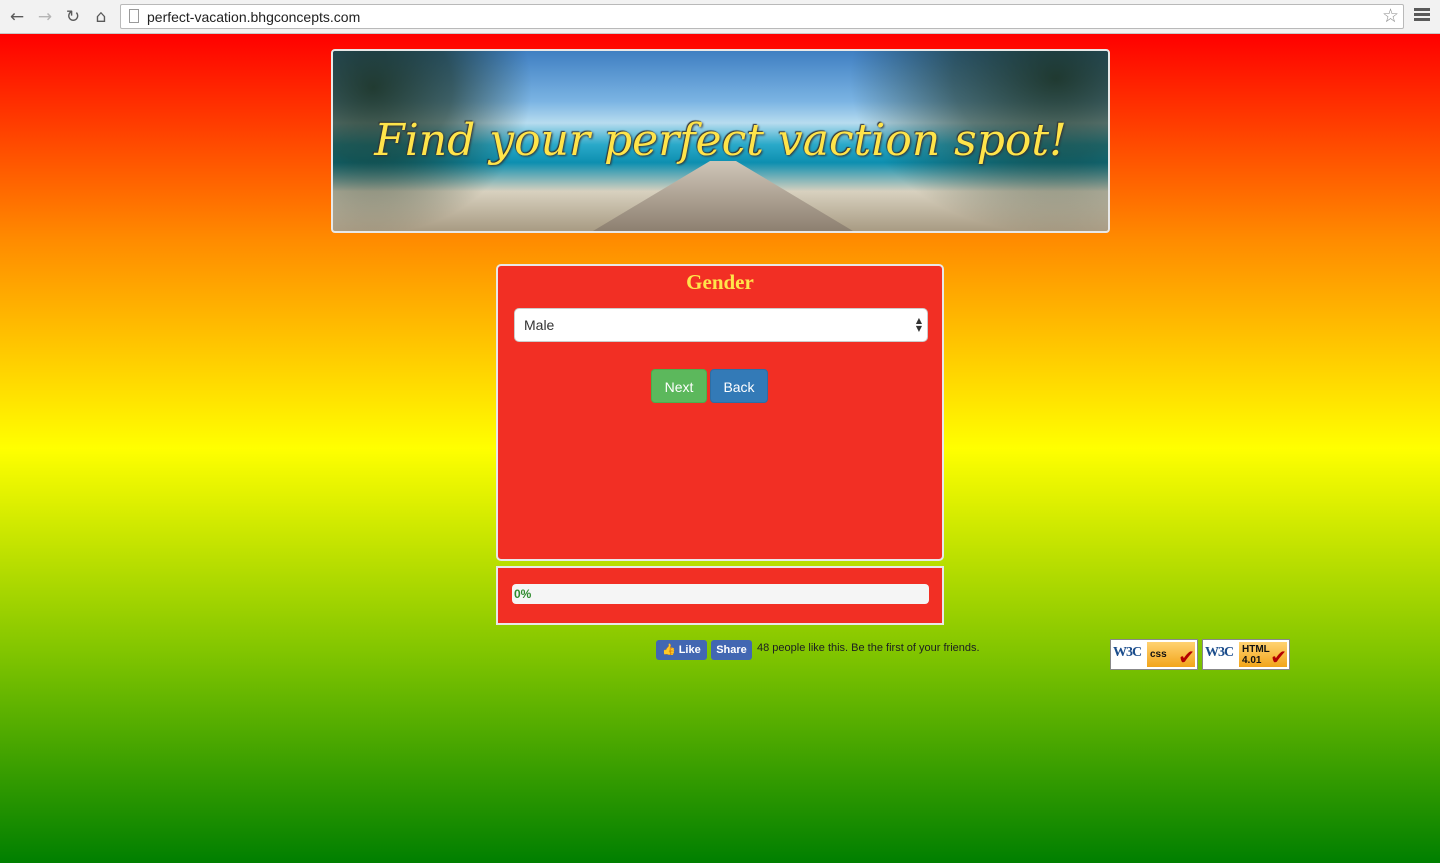  Describe the element at coordinates (720, 412) in the screenshot. I see `quiz-panel: Gender Male ▲ ▼ Next Back` at that location.